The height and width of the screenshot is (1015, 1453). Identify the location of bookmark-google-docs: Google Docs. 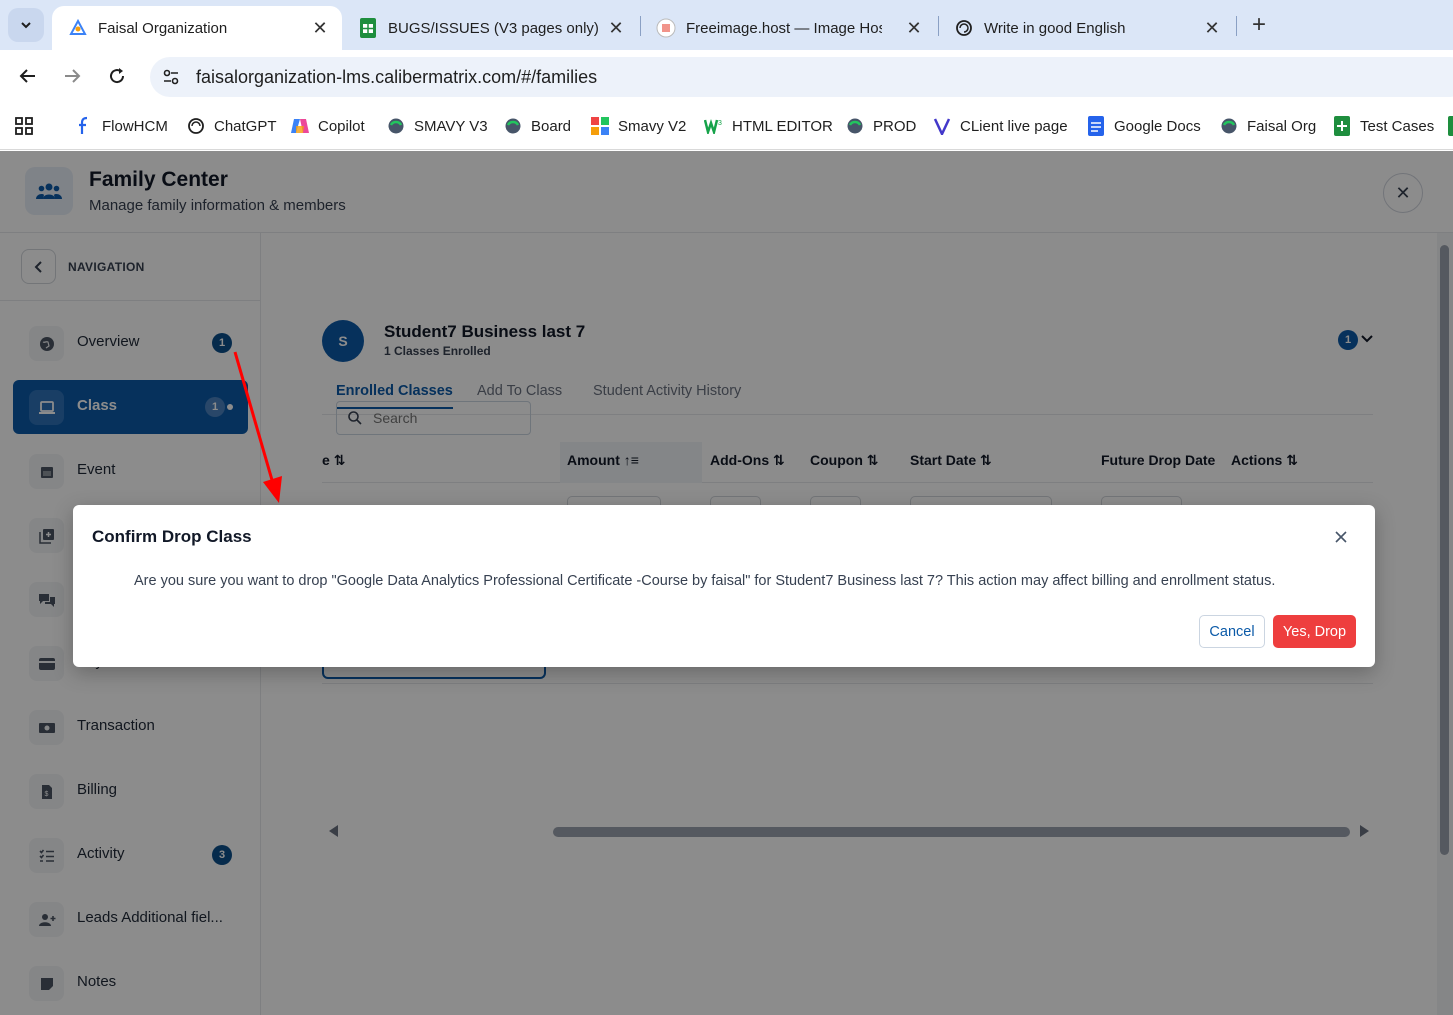
(1143, 126).